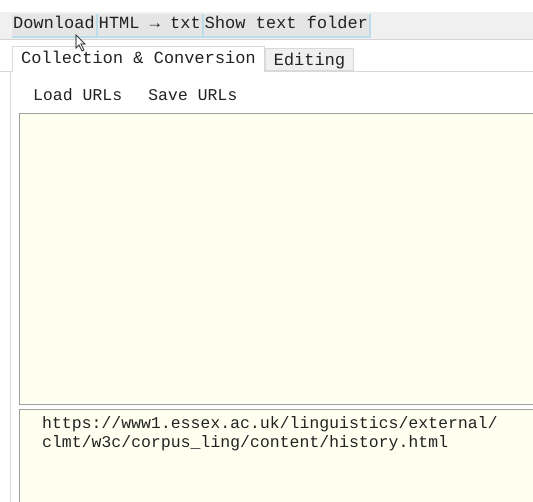 The height and width of the screenshot is (502, 533). Describe the element at coordinates (55, 26) in the screenshot. I see `toolbar-button: Download` at that location.